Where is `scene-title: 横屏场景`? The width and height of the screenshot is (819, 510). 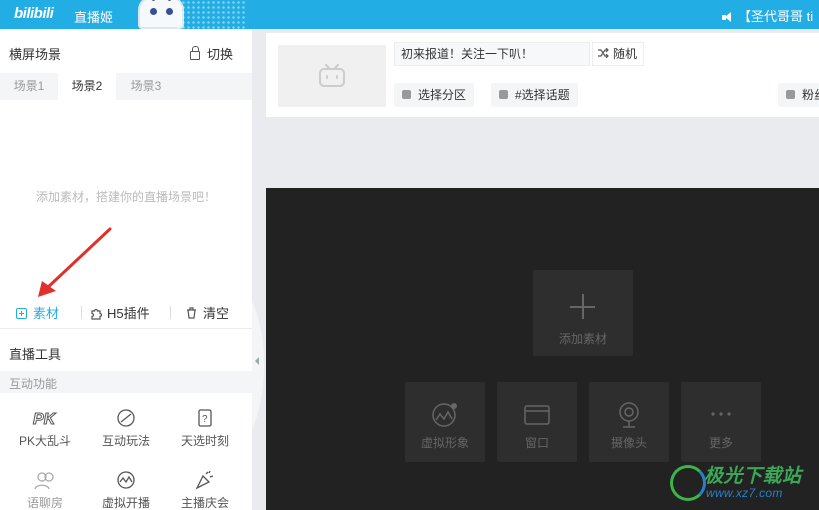 scene-title: 横屏场景 is located at coordinates (35, 54).